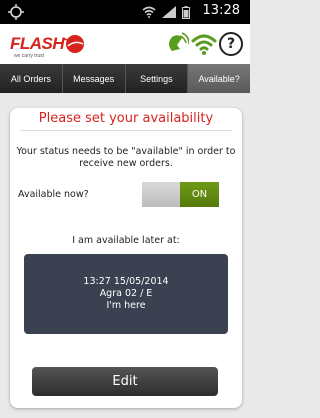  What do you see at coordinates (37, 43) in the screenshot?
I see `brand-name: FLASH` at bounding box center [37, 43].